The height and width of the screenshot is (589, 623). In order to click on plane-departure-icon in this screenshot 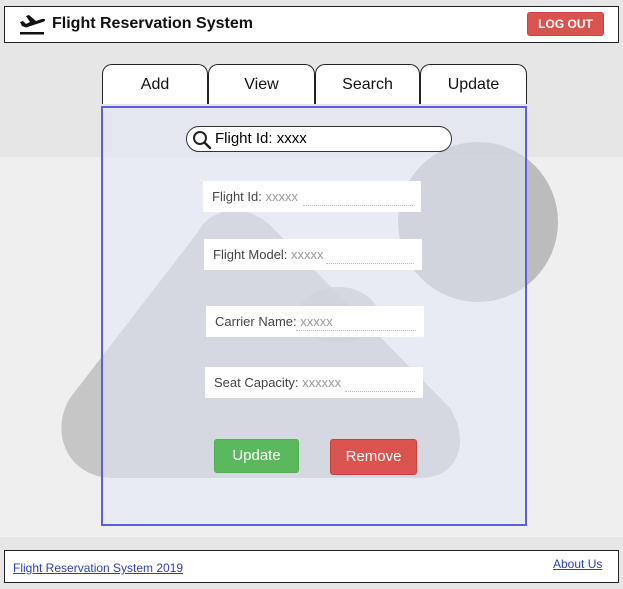, I will do `click(33, 25)`.